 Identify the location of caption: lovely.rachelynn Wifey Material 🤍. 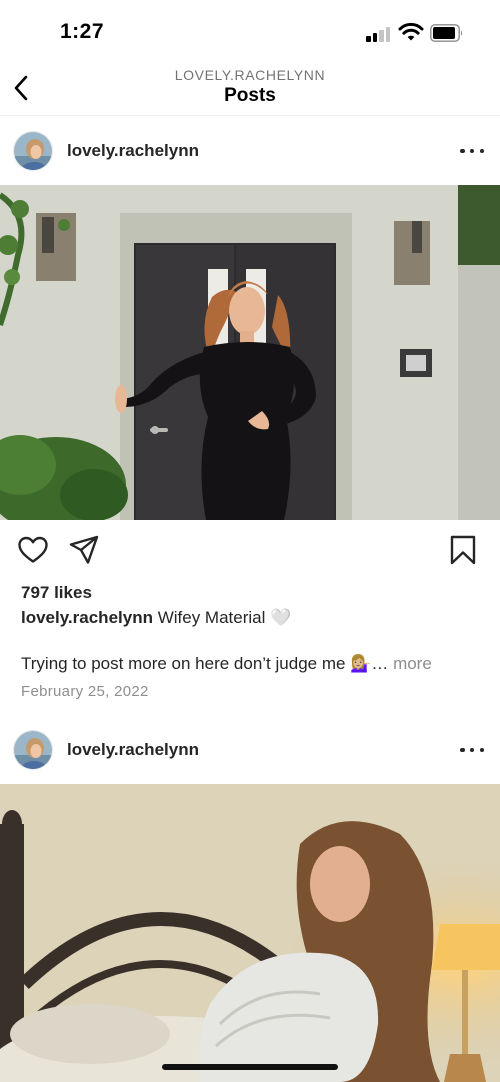
(156, 618).